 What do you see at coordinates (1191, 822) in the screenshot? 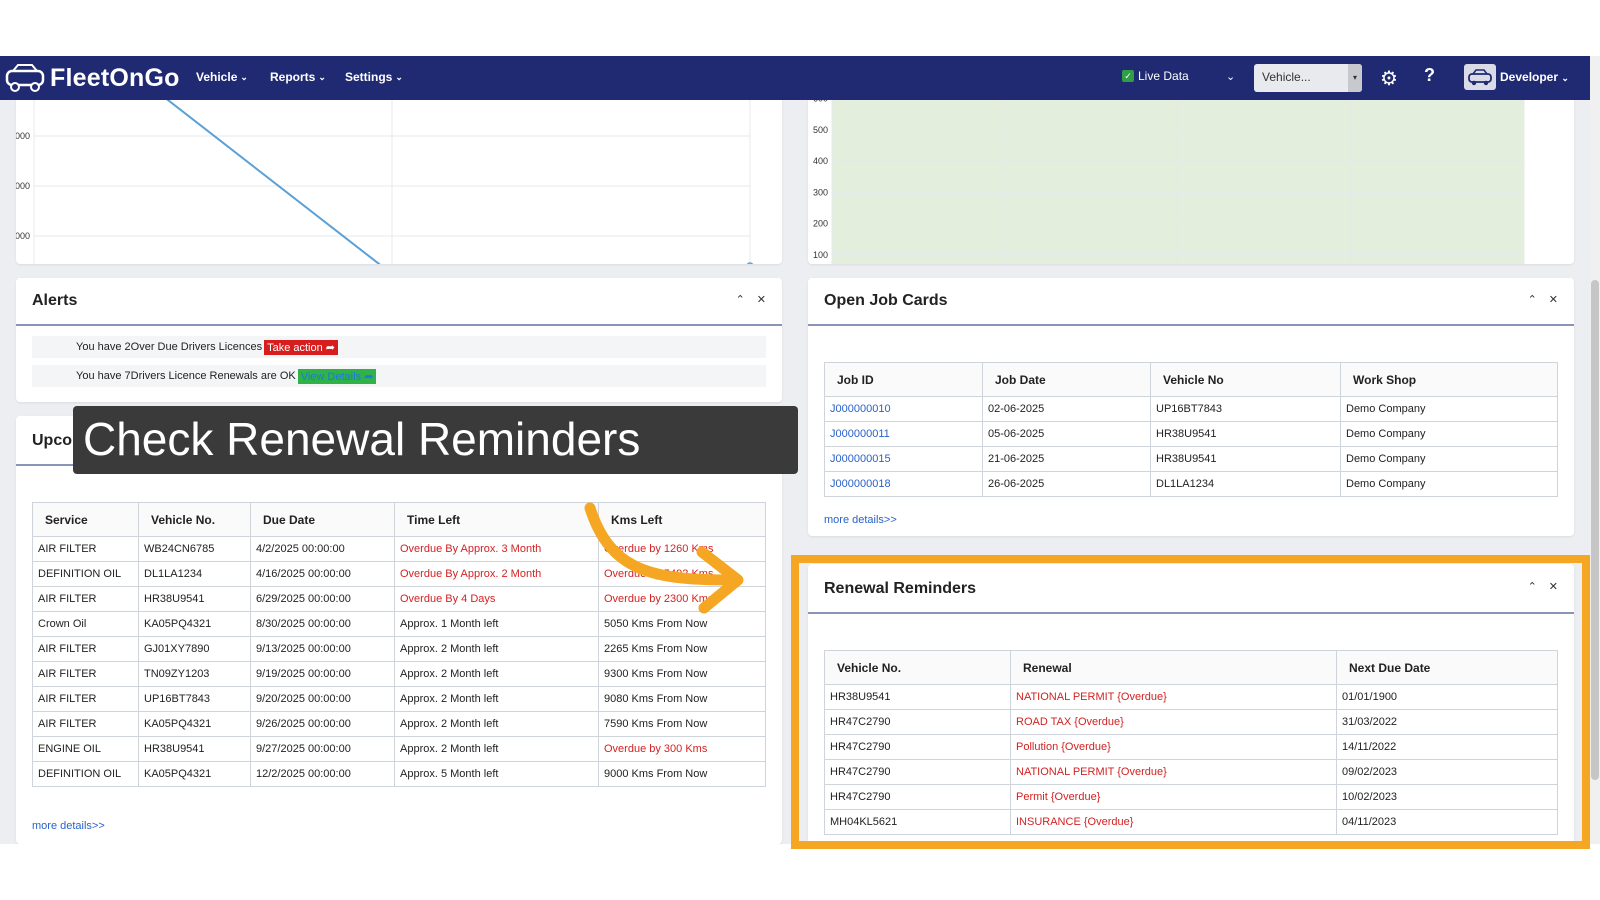
I see `table-row: MH04KL5621 INSURANCE {Overdue} 04/11/2023` at bounding box center [1191, 822].